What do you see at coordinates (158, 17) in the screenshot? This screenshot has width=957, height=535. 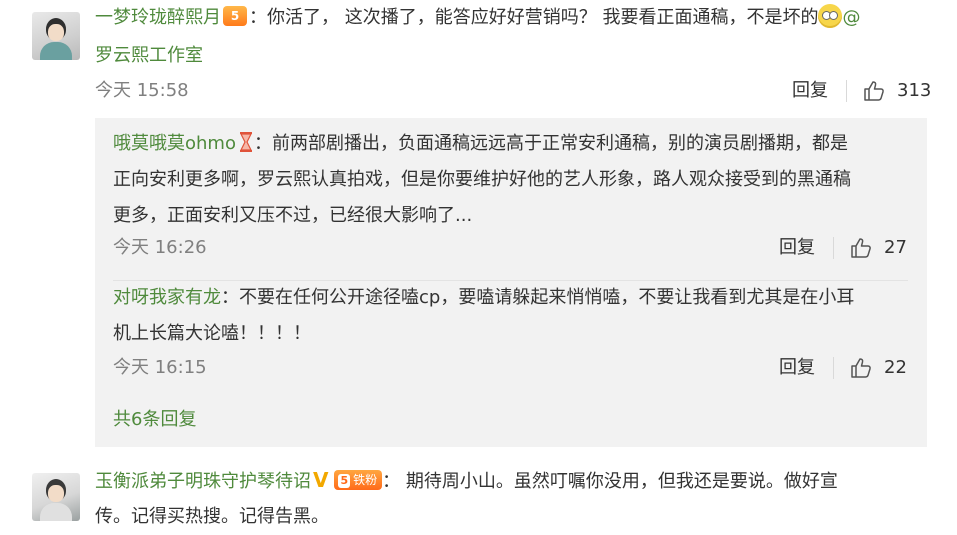 I see `comment-username: 一梦玲珑醉熙月` at bounding box center [158, 17].